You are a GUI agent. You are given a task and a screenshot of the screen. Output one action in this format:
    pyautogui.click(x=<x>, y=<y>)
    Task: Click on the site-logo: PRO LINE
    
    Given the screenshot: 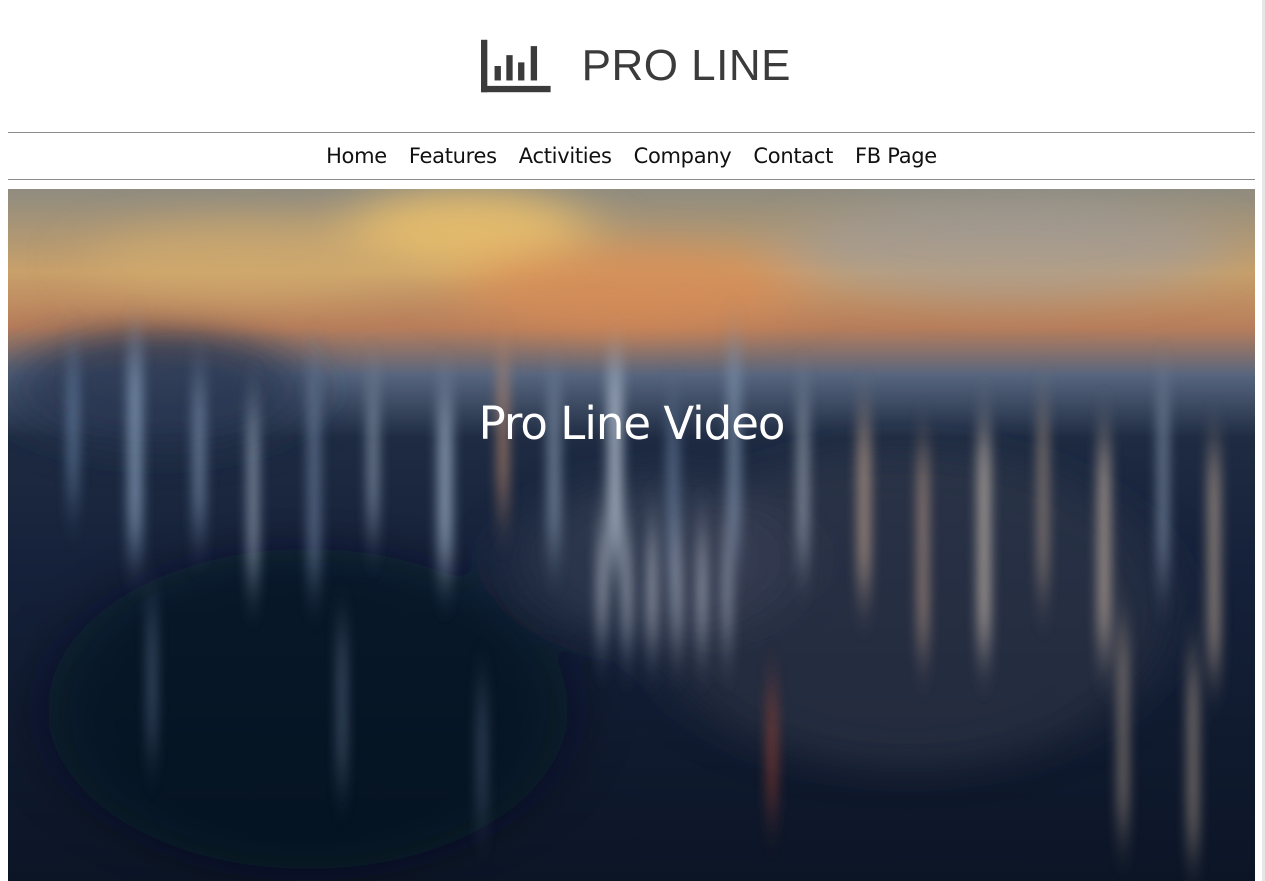 What is the action you would take?
    pyautogui.click(x=636, y=66)
    